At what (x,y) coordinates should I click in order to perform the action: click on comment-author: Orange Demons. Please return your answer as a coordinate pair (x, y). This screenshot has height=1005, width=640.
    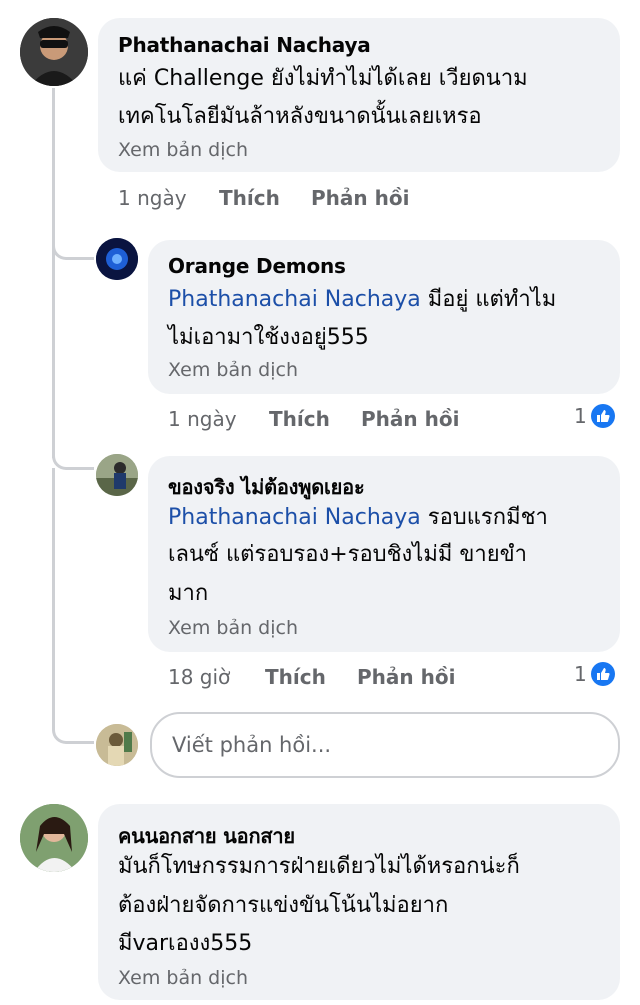
    Looking at the image, I should click on (257, 266).